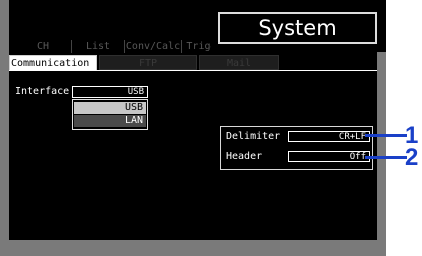 This screenshot has width=422, height=256. Describe the element at coordinates (153, 46) in the screenshot. I see `tab-conv-calc: Conv/Calc` at that location.